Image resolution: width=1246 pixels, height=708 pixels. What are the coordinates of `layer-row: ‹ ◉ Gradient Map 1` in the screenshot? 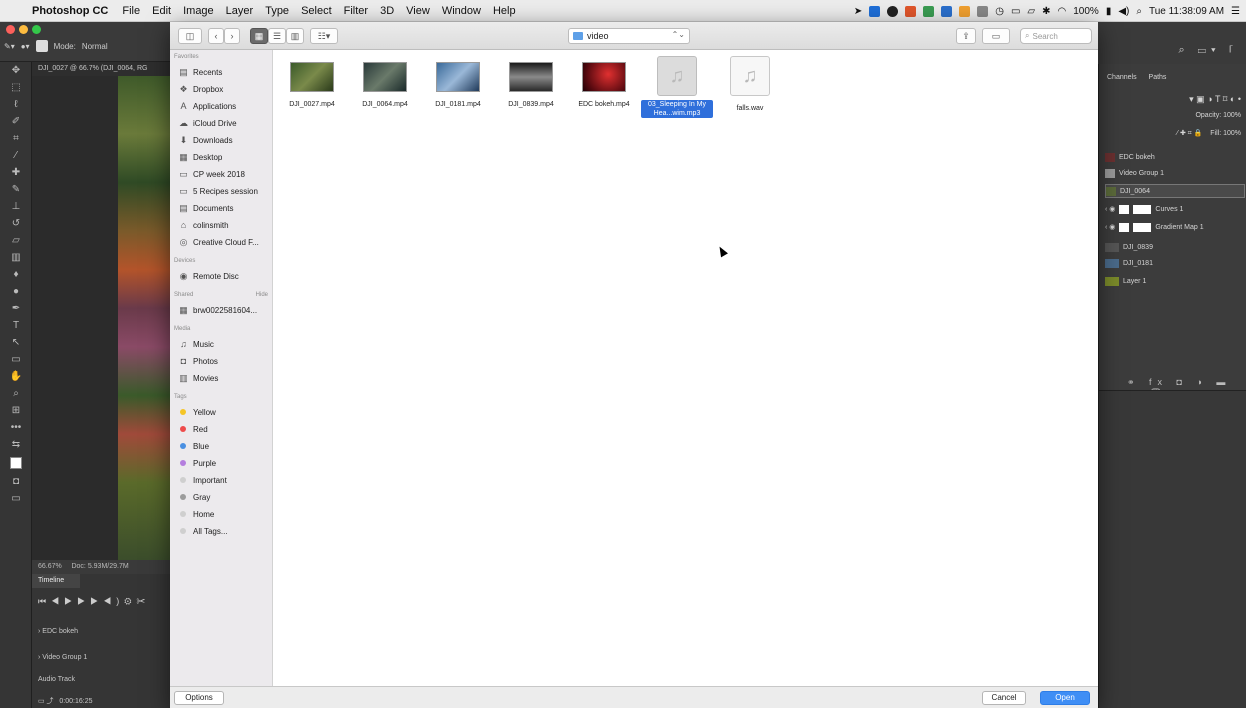 It's located at (1173, 227).